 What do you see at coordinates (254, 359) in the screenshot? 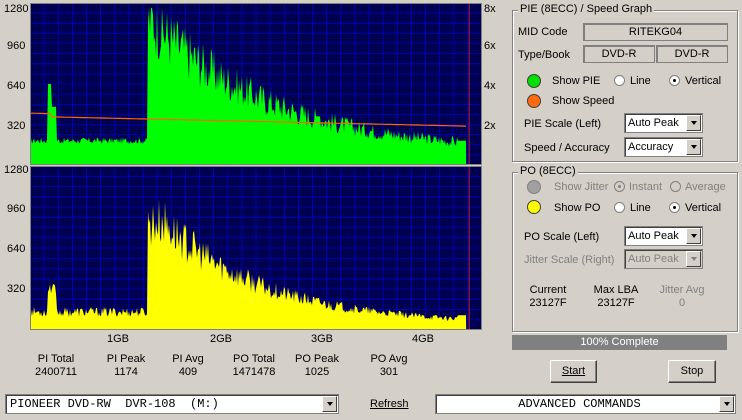
I see `stat-label: PO Total` at bounding box center [254, 359].